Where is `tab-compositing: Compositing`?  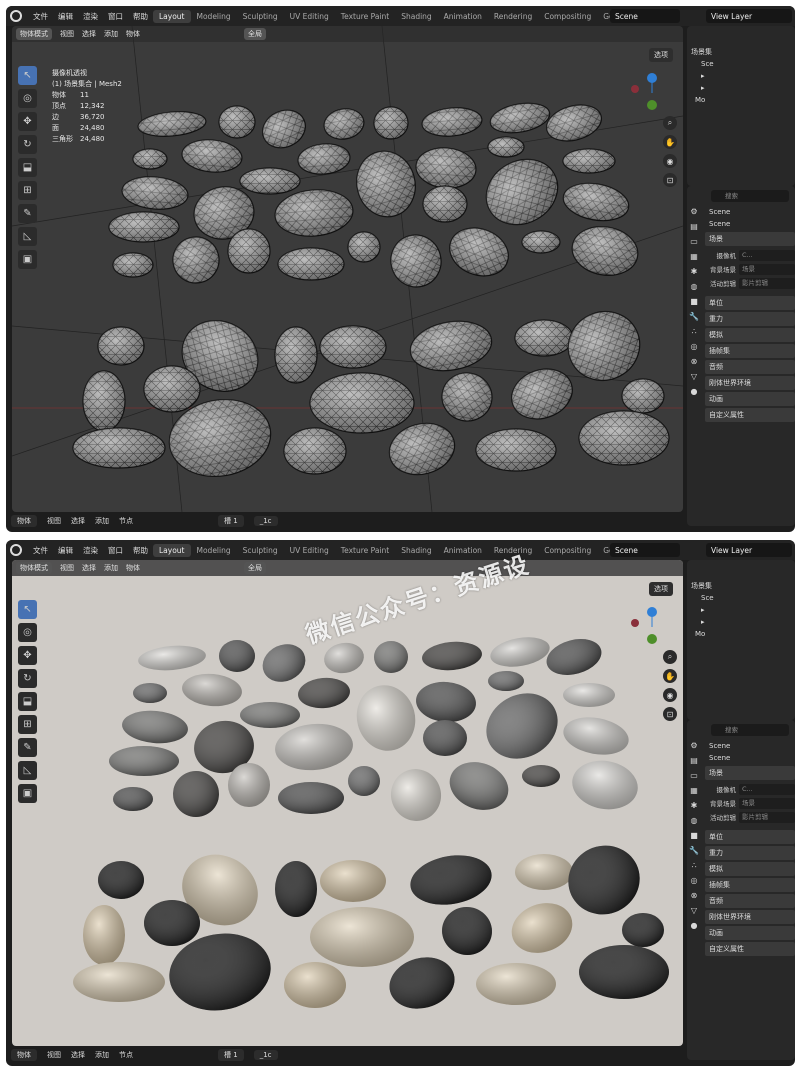
tab-compositing: Compositing is located at coordinates (567, 16).